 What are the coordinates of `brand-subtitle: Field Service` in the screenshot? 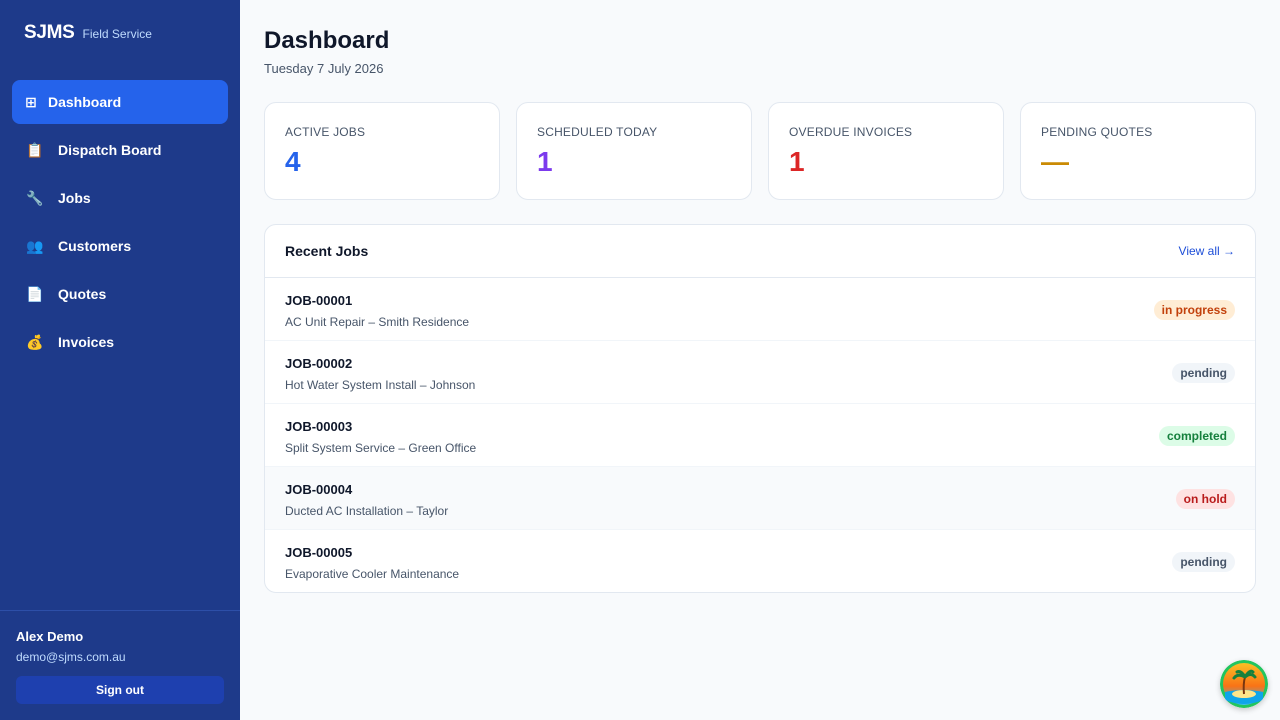 It's located at (117, 34).